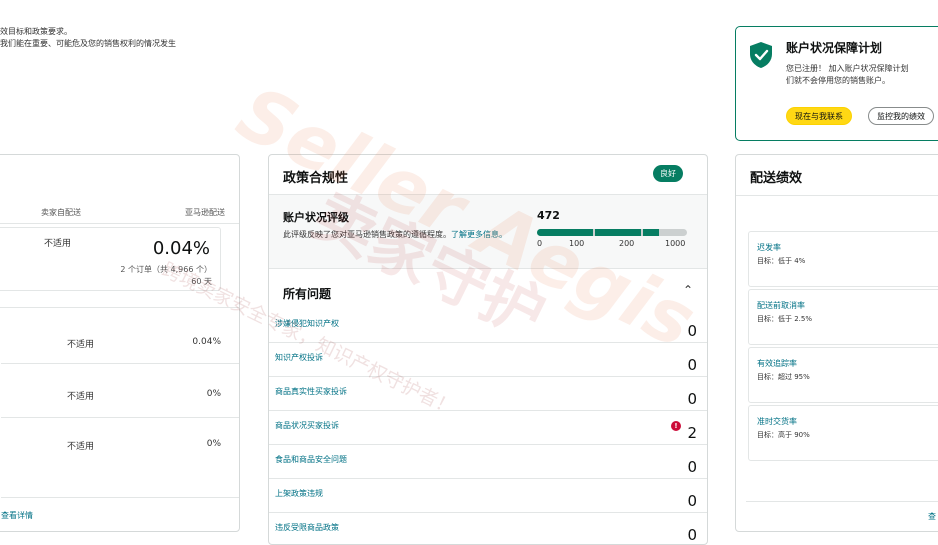 The image size is (938, 545). Describe the element at coordinates (932, 516) in the screenshot. I see `shipping-view-details-link: 查` at that location.